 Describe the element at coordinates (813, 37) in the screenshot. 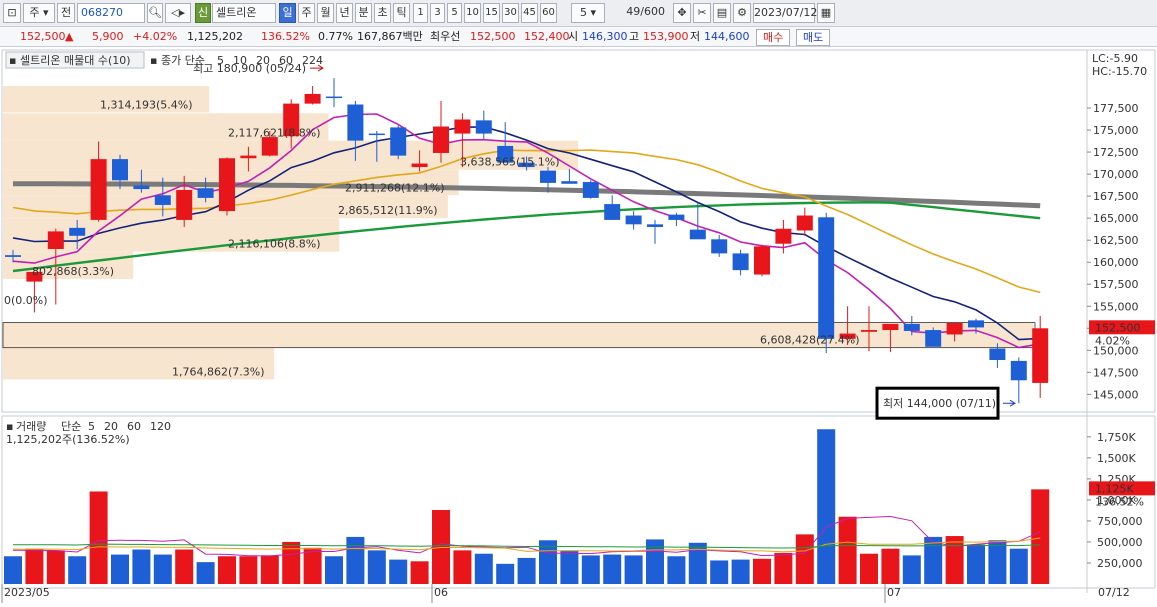

I see `sell-button: 매도` at that location.